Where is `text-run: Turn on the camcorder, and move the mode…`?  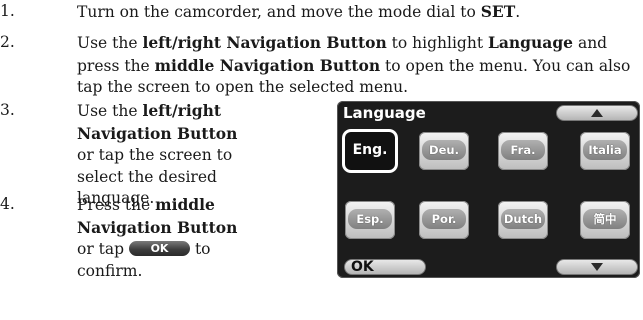 text-run: Turn on the camcorder, and move the mode… is located at coordinates (279, 12).